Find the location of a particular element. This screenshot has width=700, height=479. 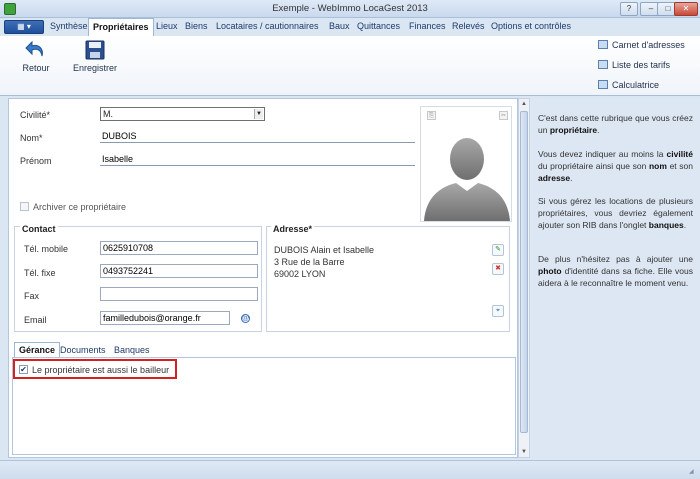

avatar-silhouette-icon is located at coordinates (467, 179).